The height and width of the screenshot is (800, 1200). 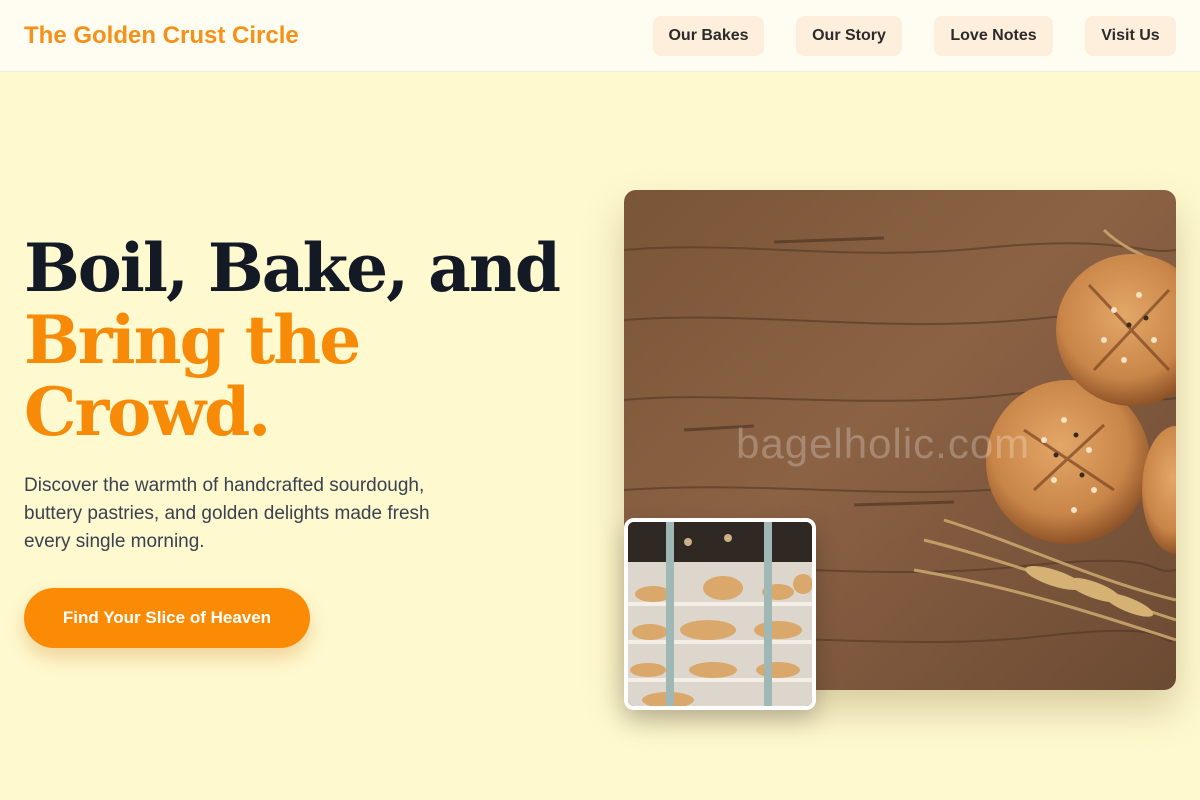 What do you see at coordinates (849, 36) in the screenshot?
I see `nav-our-story: Our Story` at bounding box center [849, 36].